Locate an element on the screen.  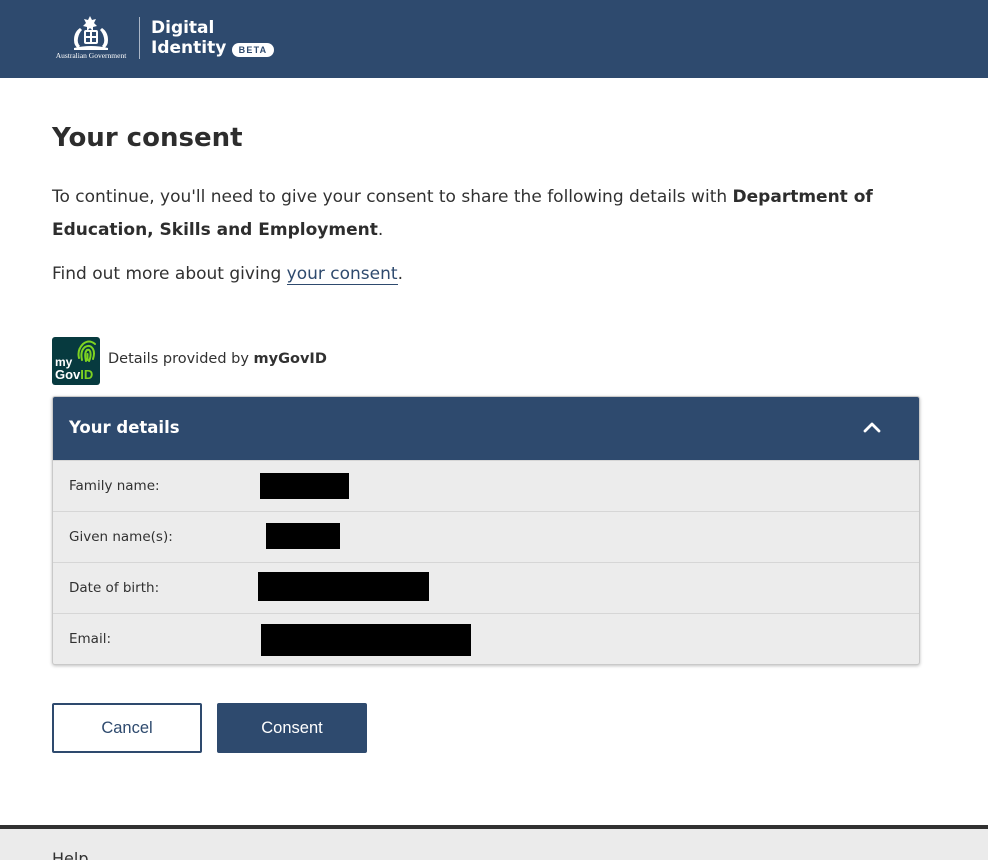
intro-end: . is located at coordinates (380, 230).